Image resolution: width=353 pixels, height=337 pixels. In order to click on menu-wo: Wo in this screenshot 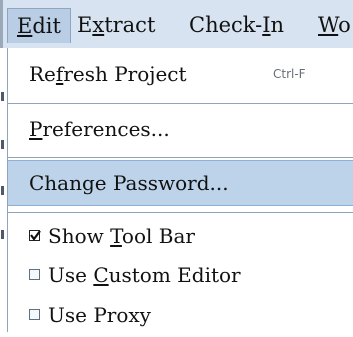, I will do `click(334, 25)`.